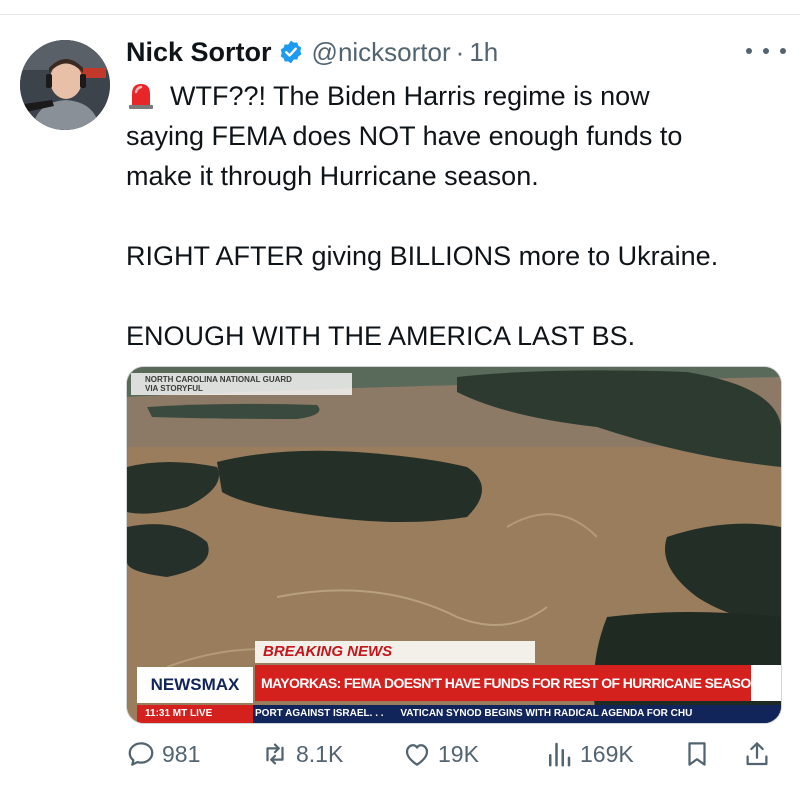  Describe the element at coordinates (560, 754) in the screenshot. I see `views-icon` at that location.